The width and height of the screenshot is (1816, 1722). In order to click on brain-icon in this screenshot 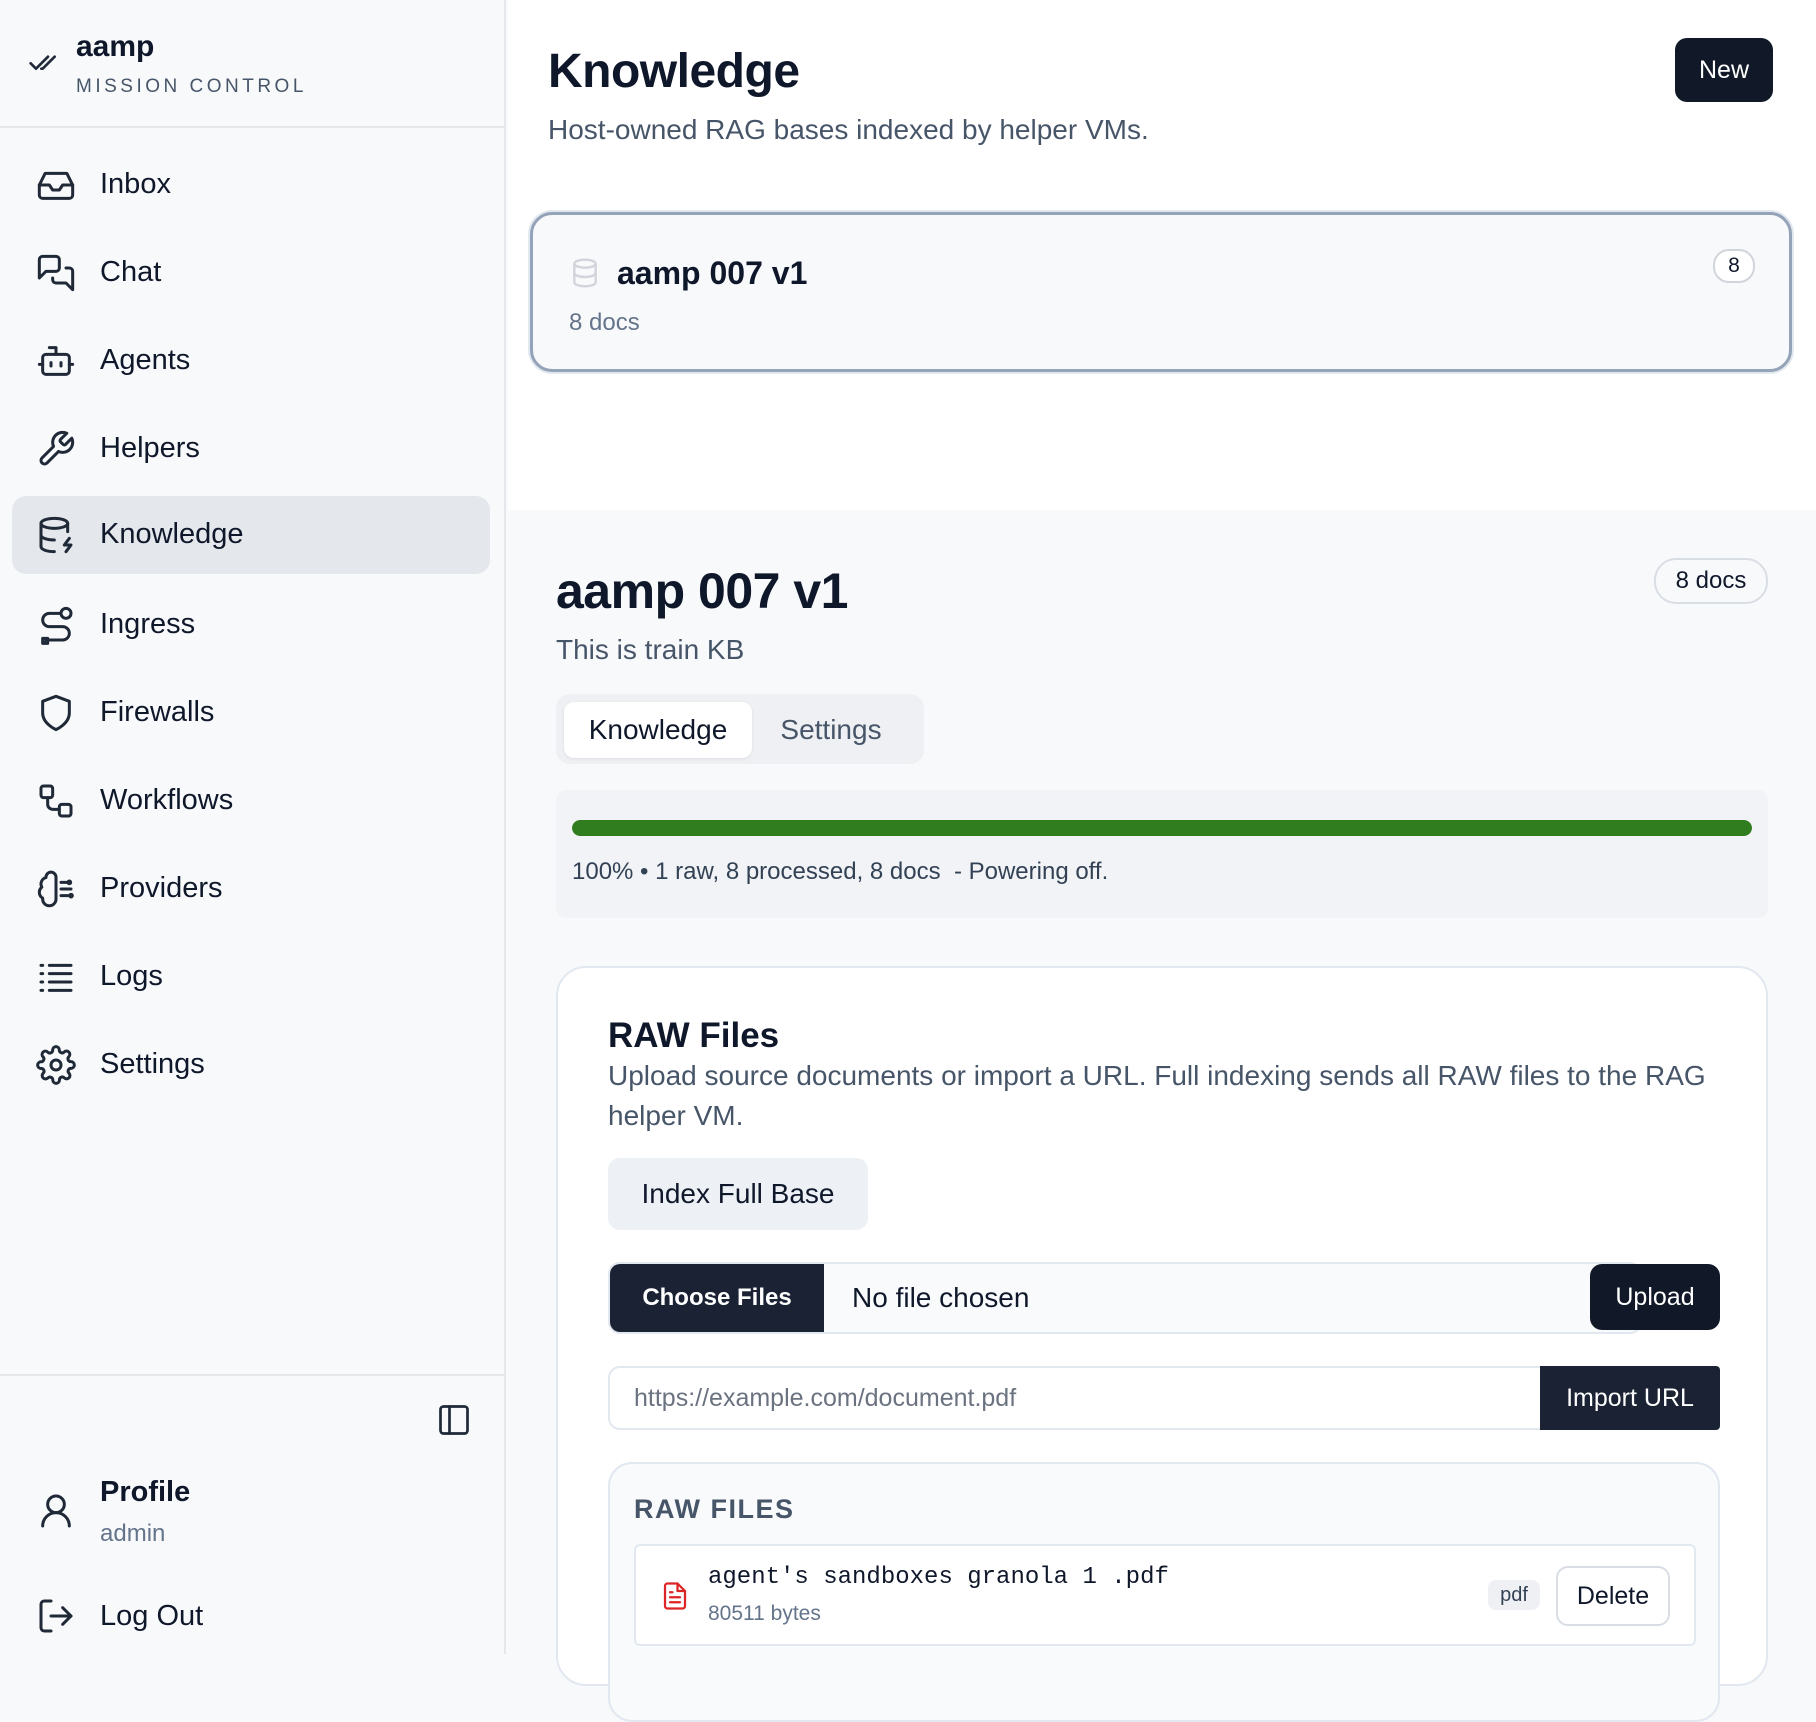, I will do `click(56, 889)`.